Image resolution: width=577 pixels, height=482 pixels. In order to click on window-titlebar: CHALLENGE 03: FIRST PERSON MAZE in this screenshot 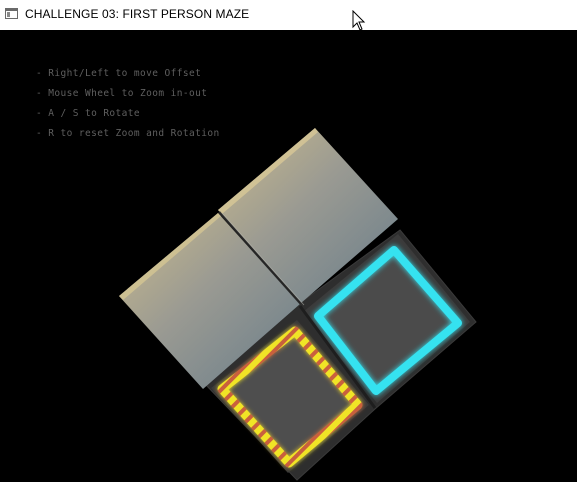, I will do `click(288, 15)`.